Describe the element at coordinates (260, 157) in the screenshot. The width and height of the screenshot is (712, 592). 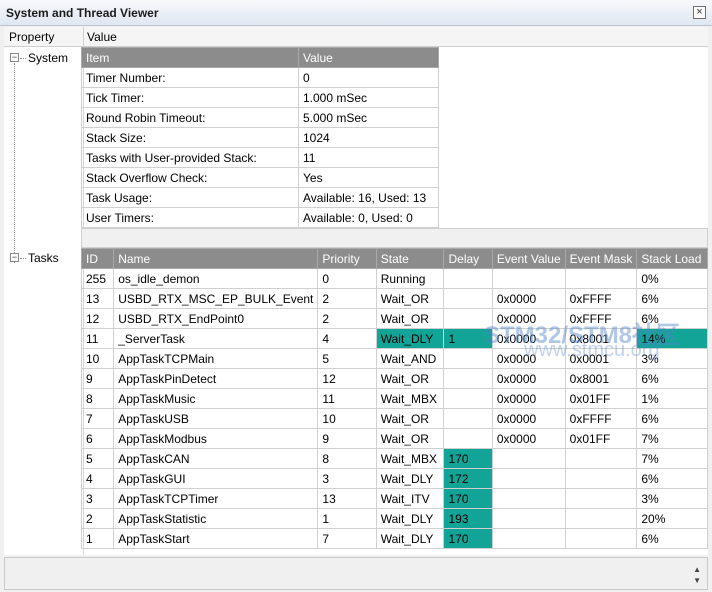
I see `system-table-row: Tasks with User-provided Stack: 11` at that location.